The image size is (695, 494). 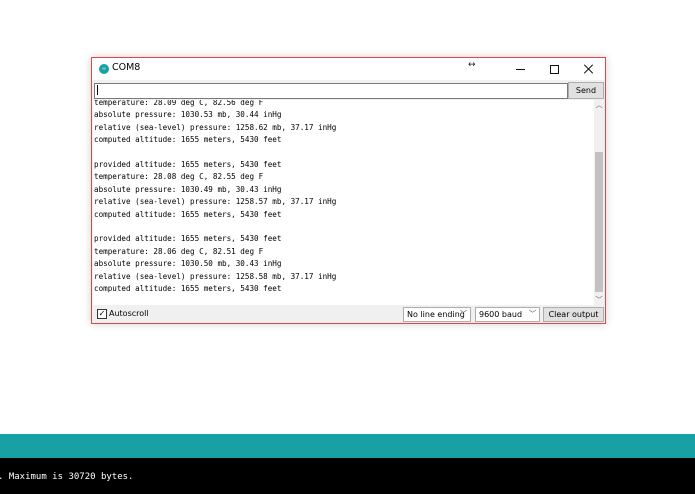 I want to click on maximize-icon, so click(x=554, y=69).